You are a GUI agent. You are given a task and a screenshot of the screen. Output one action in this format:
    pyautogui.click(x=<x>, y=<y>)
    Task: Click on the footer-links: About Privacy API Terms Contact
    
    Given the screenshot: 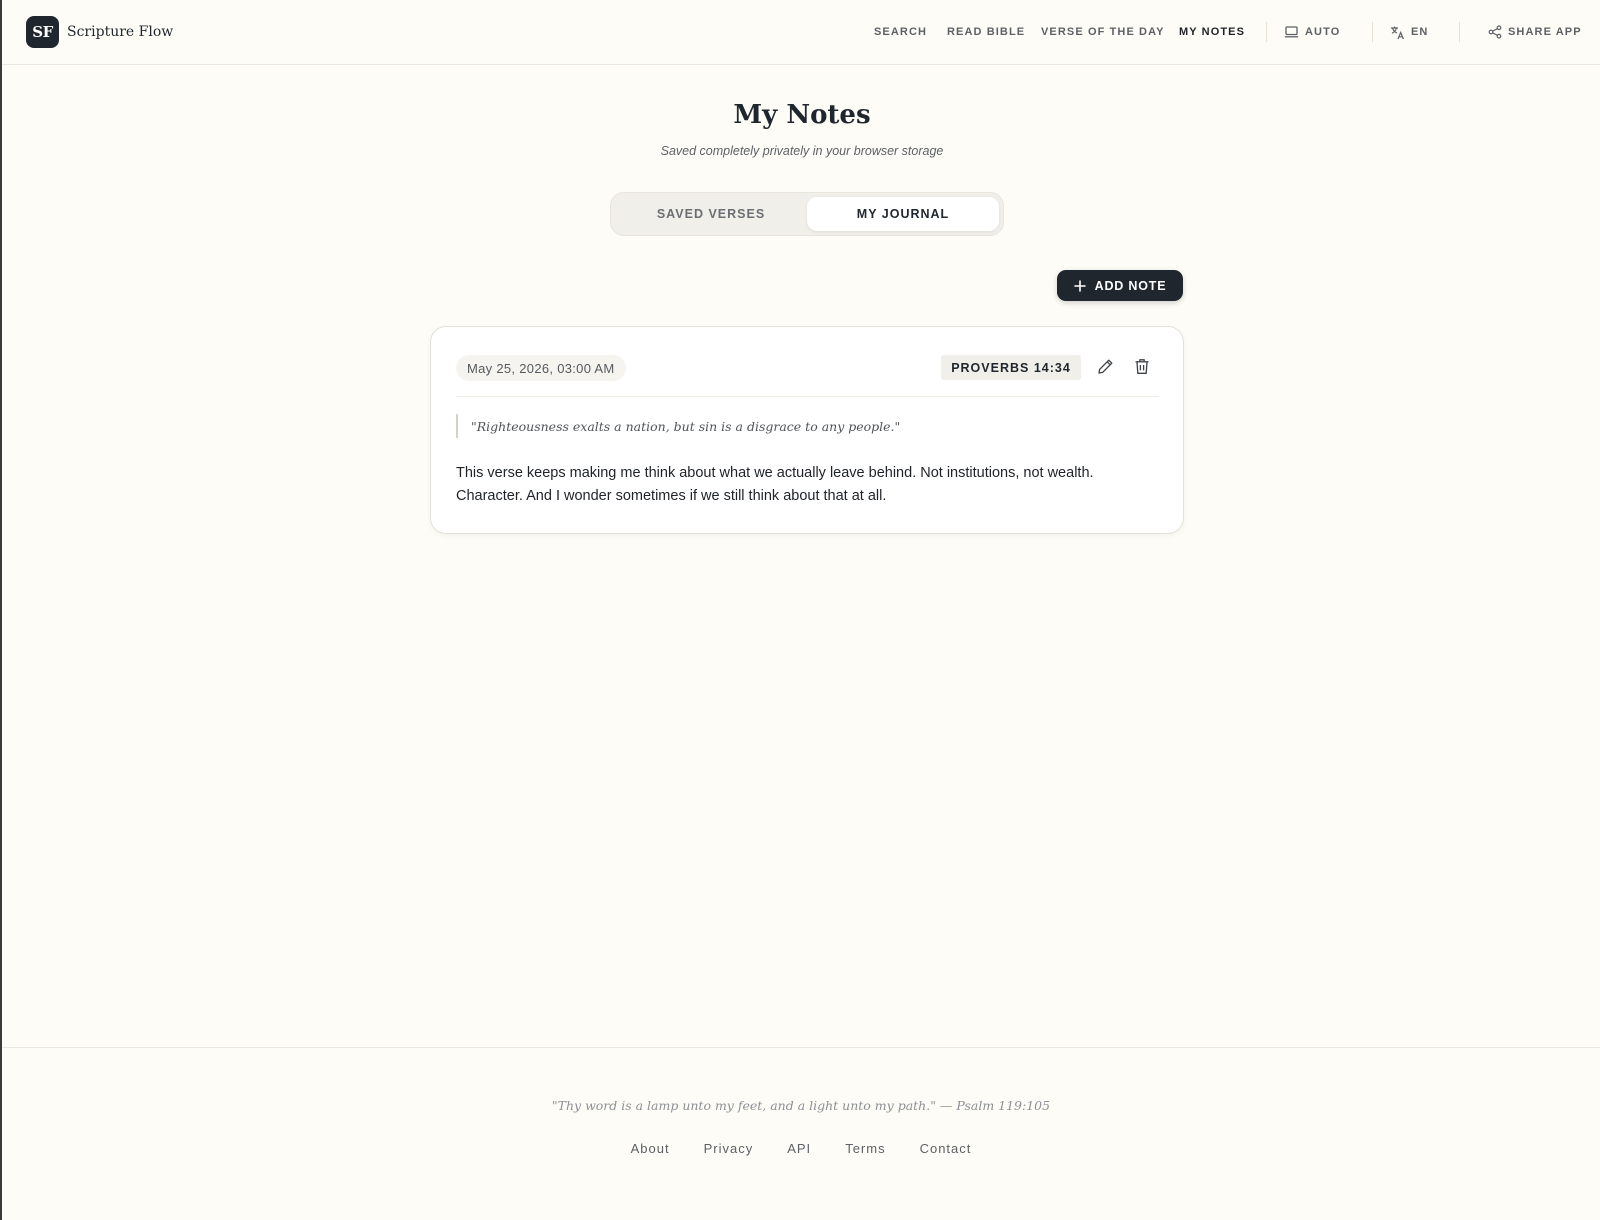 What is the action you would take?
    pyautogui.click(x=801, y=1148)
    